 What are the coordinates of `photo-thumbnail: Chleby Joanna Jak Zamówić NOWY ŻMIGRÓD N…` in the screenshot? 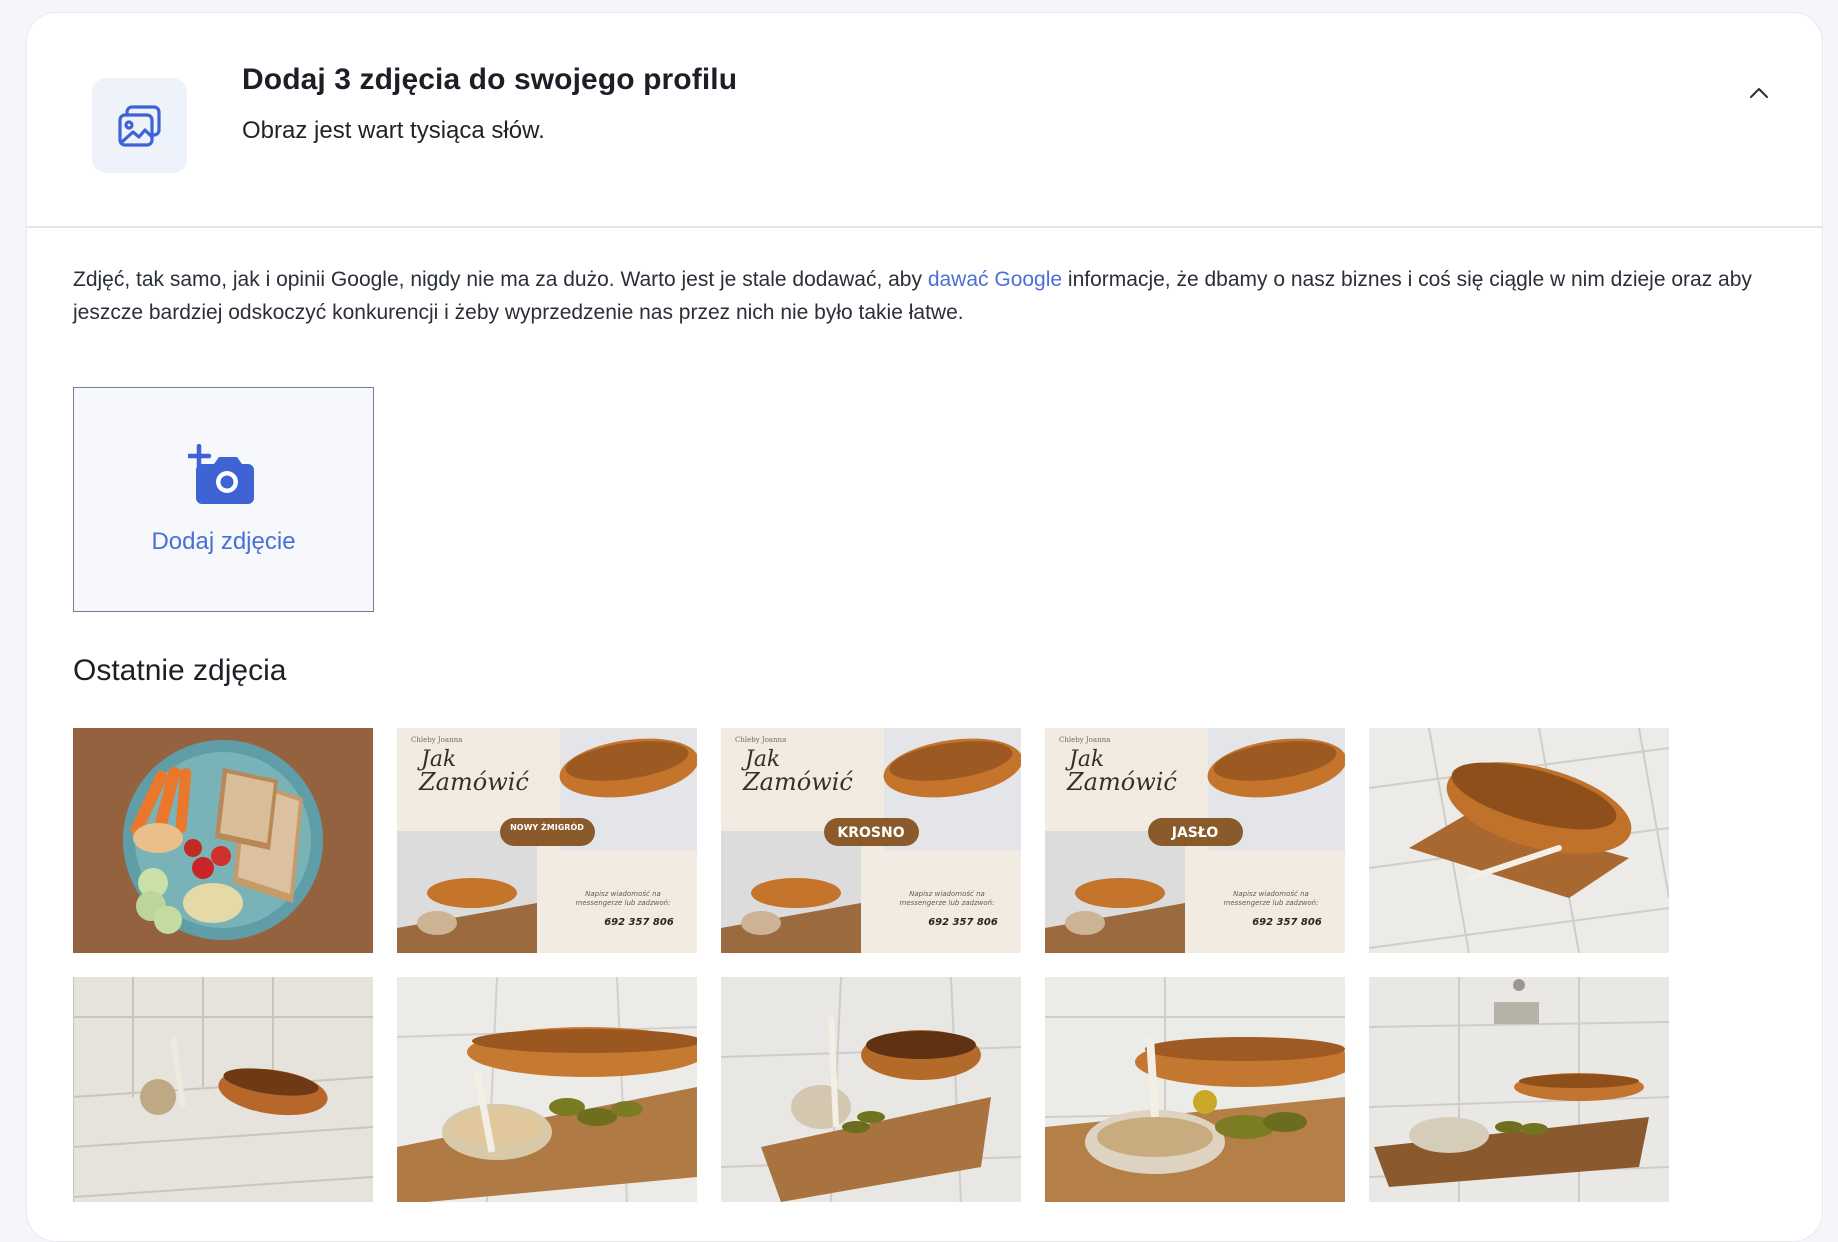 It's located at (547, 840).